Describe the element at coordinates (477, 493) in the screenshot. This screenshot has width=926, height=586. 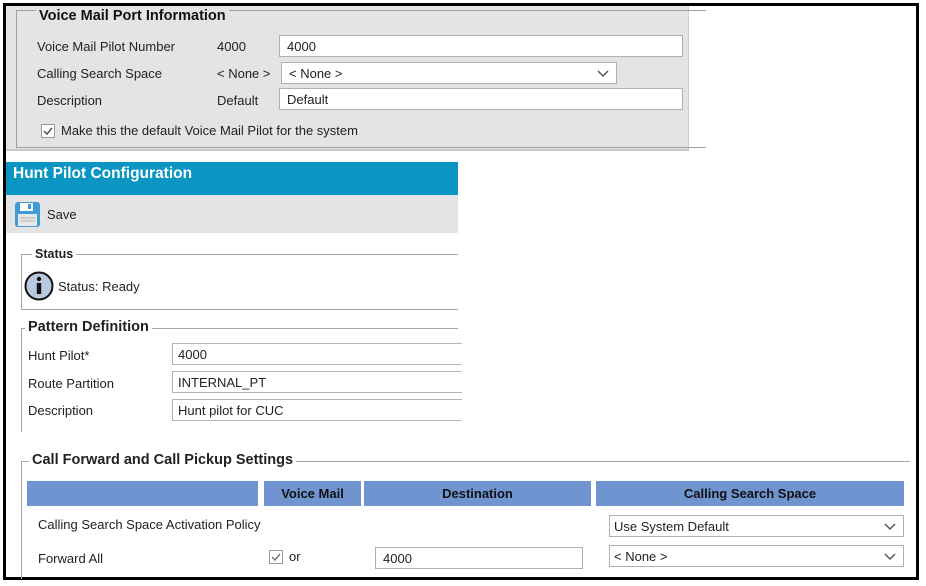
I see `table-header-destination: Destination` at that location.